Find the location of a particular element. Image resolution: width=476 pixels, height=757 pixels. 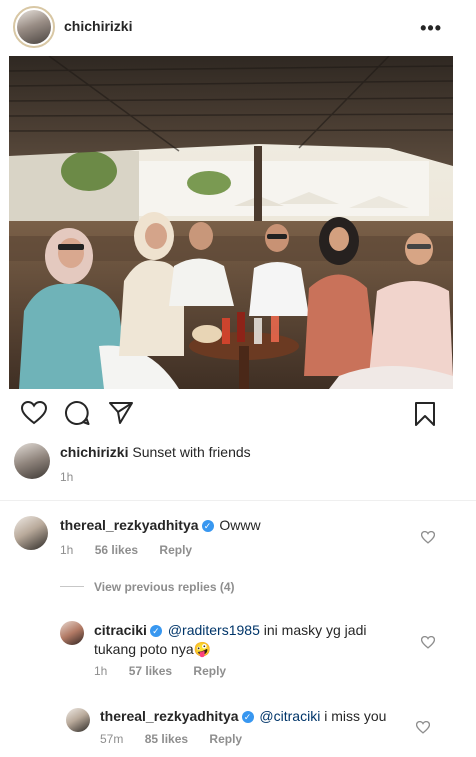

reply-likes: 85 likes is located at coordinates (166, 739).